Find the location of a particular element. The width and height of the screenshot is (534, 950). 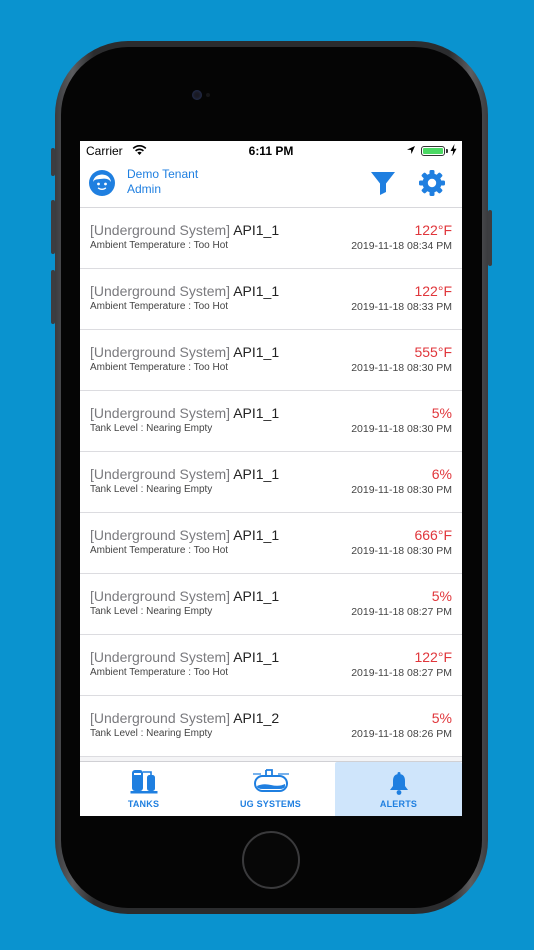

tab-tanks: TANKS is located at coordinates (143, 789).